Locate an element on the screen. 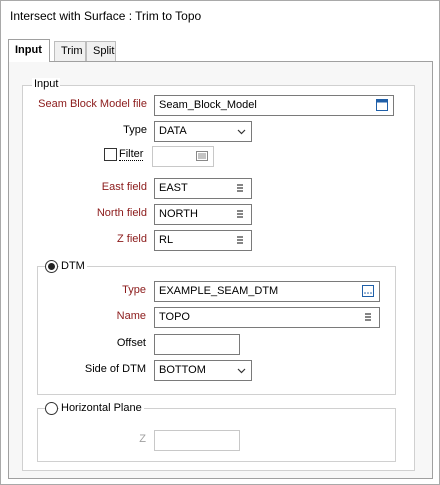  north-field-value: NORTH is located at coordinates (178, 214).